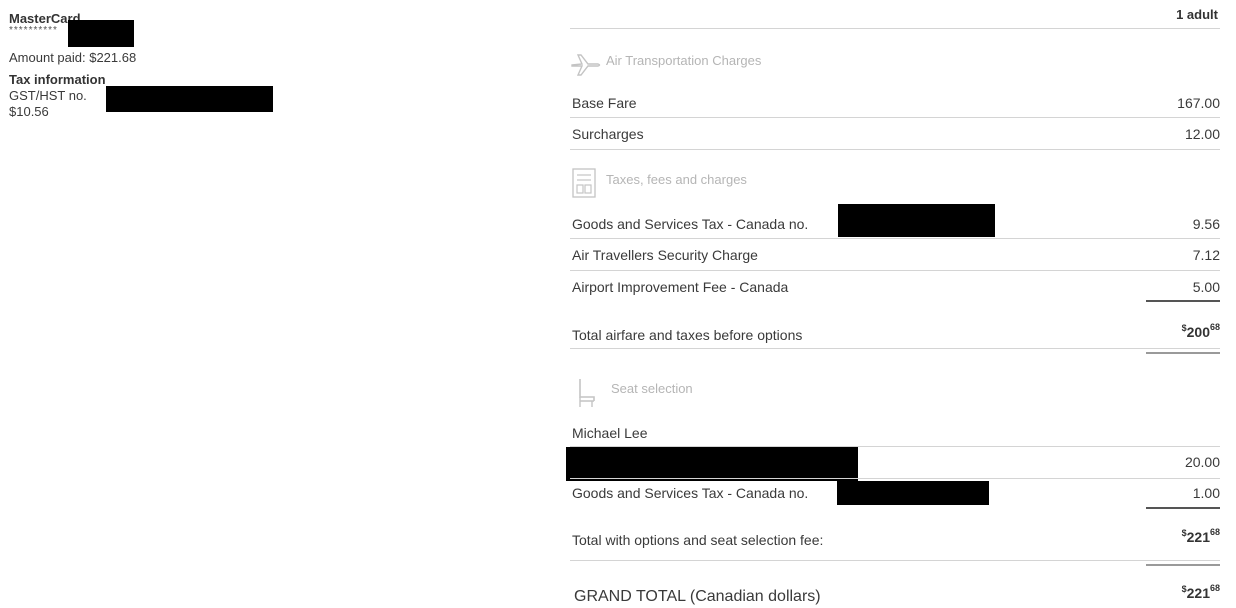 This screenshot has width=1236, height=608. Describe the element at coordinates (610, 433) in the screenshot. I see `passenger-name: Michael Lee` at that location.